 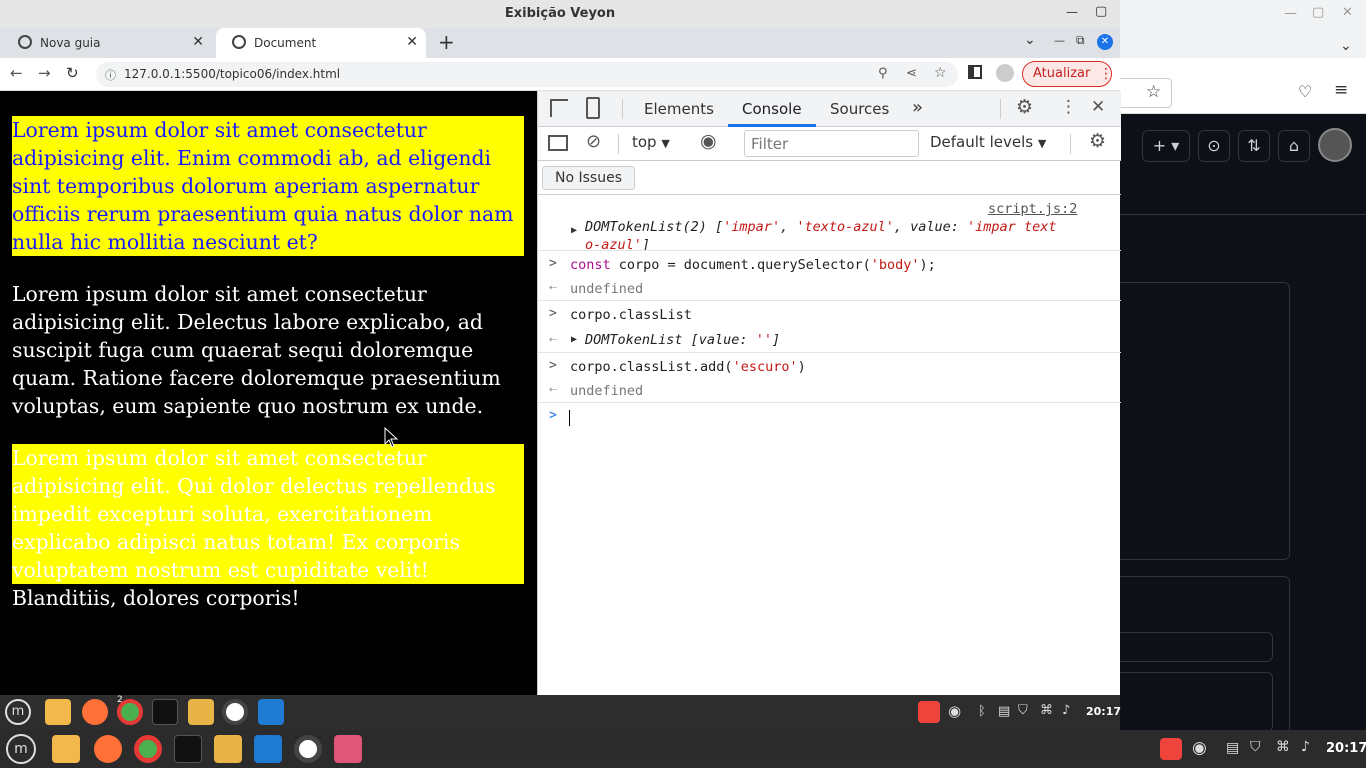 What do you see at coordinates (558, 143) in the screenshot?
I see `sidebar-toggle-icon` at bounding box center [558, 143].